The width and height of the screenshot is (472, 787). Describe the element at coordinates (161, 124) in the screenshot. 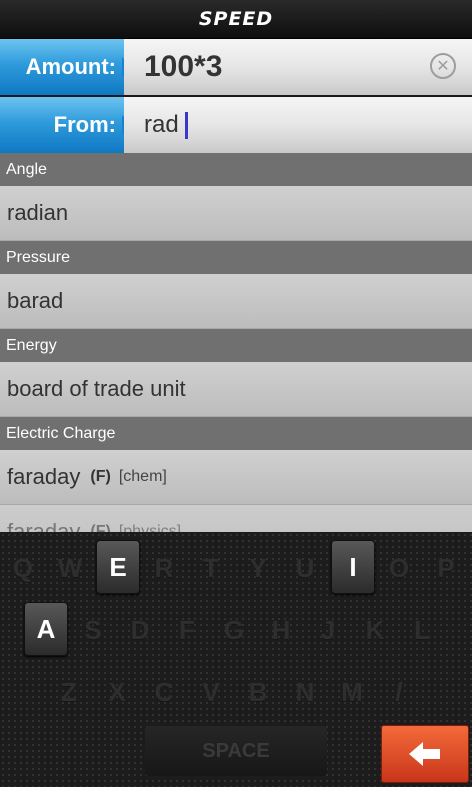

I see `from-value: rad` at that location.